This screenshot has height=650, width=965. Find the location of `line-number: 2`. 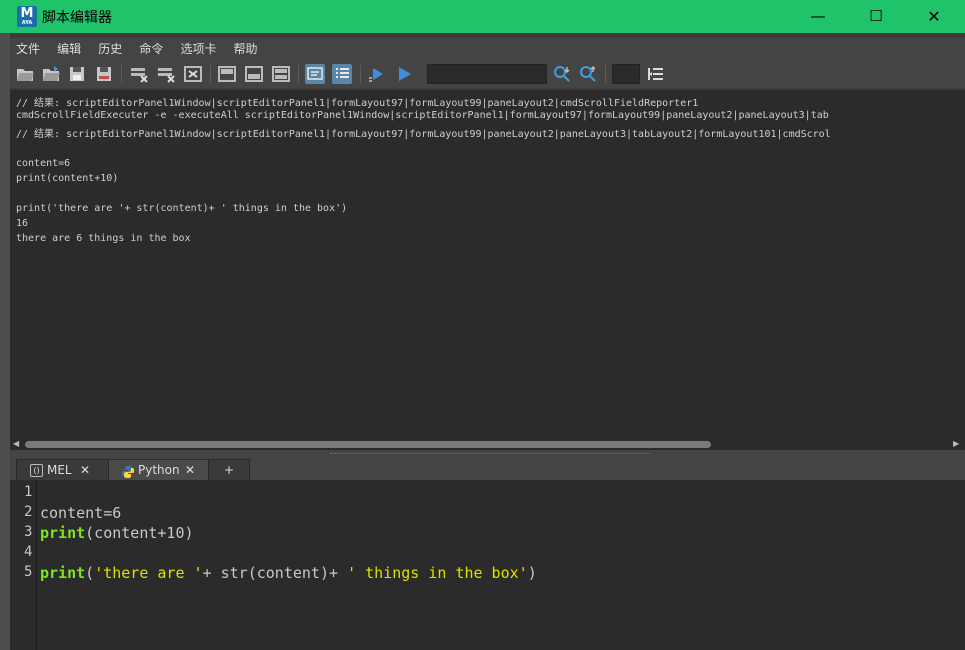

line-number: 2 is located at coordinates (28, 512).